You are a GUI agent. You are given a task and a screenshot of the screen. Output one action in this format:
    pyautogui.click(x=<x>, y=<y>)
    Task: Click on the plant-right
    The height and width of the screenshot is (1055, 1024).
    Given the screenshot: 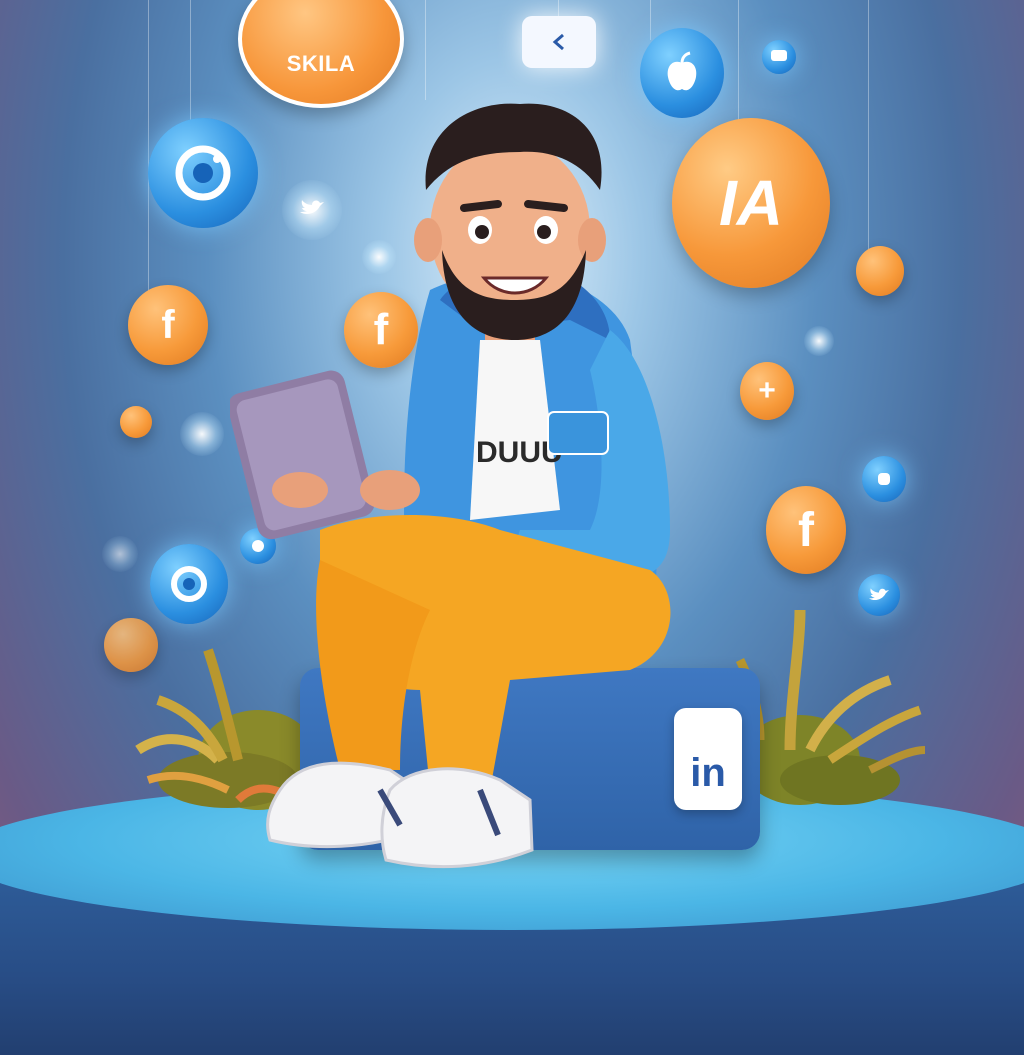 What is the action you would take?
    pyautogui.click(x=830, y=707)
    